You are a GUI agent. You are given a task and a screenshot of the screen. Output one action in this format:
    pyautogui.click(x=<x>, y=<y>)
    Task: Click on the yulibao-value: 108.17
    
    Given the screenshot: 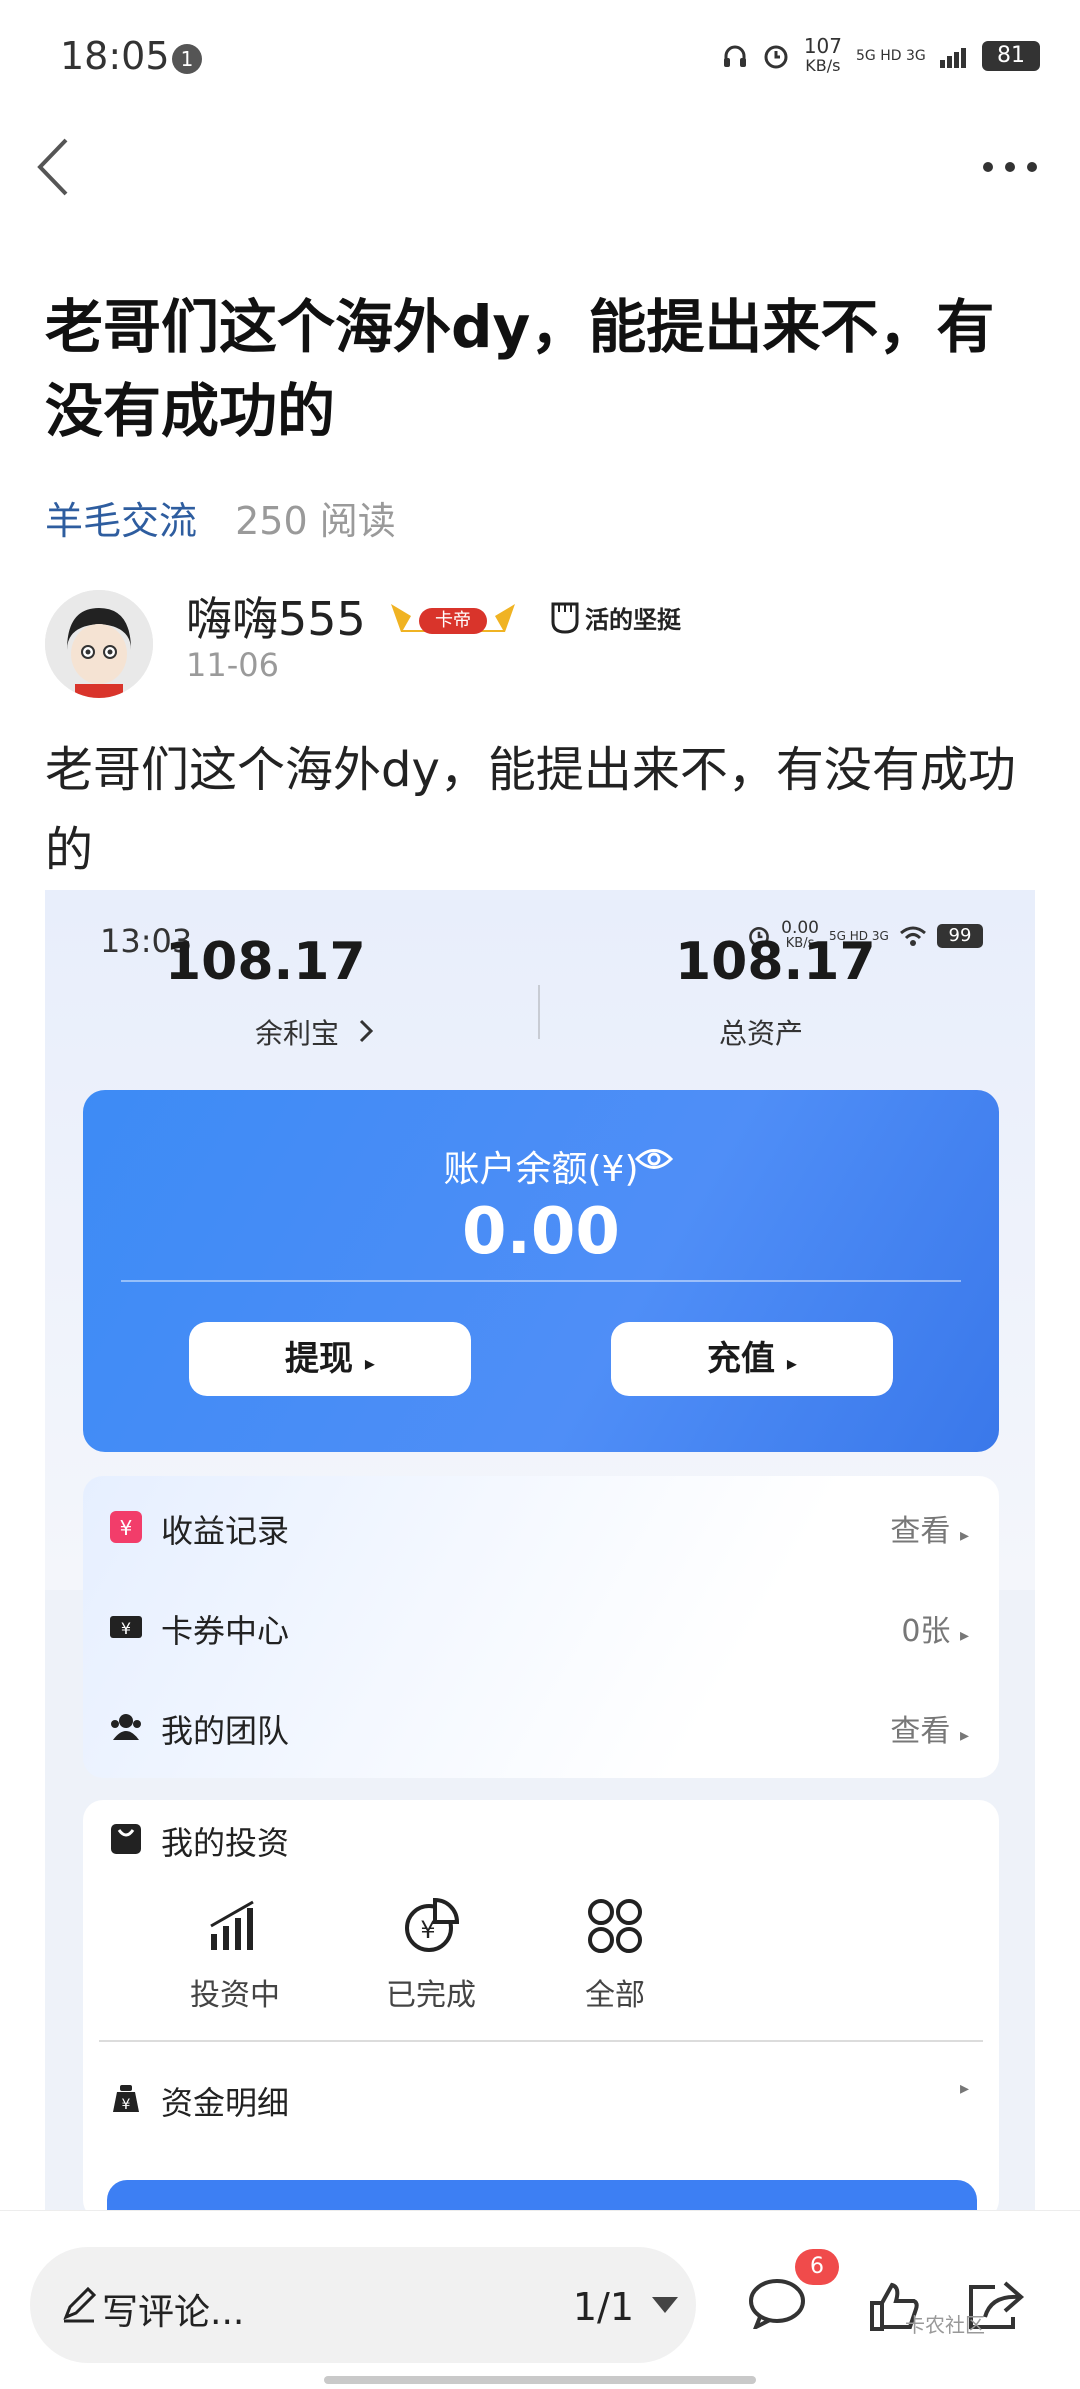 What is the action you would take?
    pyautogui.click(x=265, y=962)
    